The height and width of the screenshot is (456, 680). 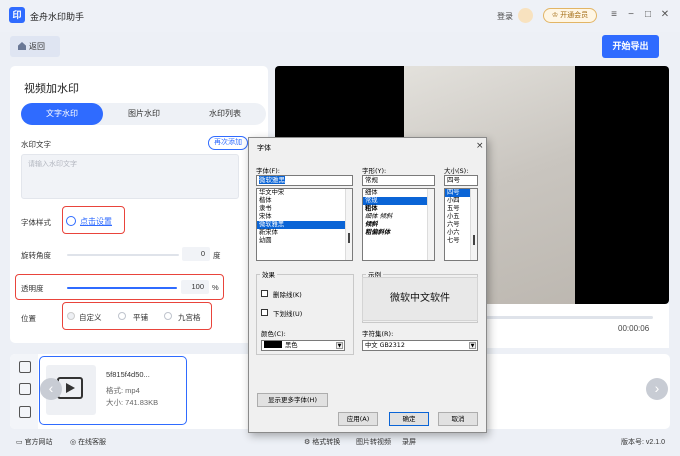 What do you see at coordinates (398, 217) in the screenshot?
I see `style-item: 细体 倾斜` at bounding box center [398, 217].